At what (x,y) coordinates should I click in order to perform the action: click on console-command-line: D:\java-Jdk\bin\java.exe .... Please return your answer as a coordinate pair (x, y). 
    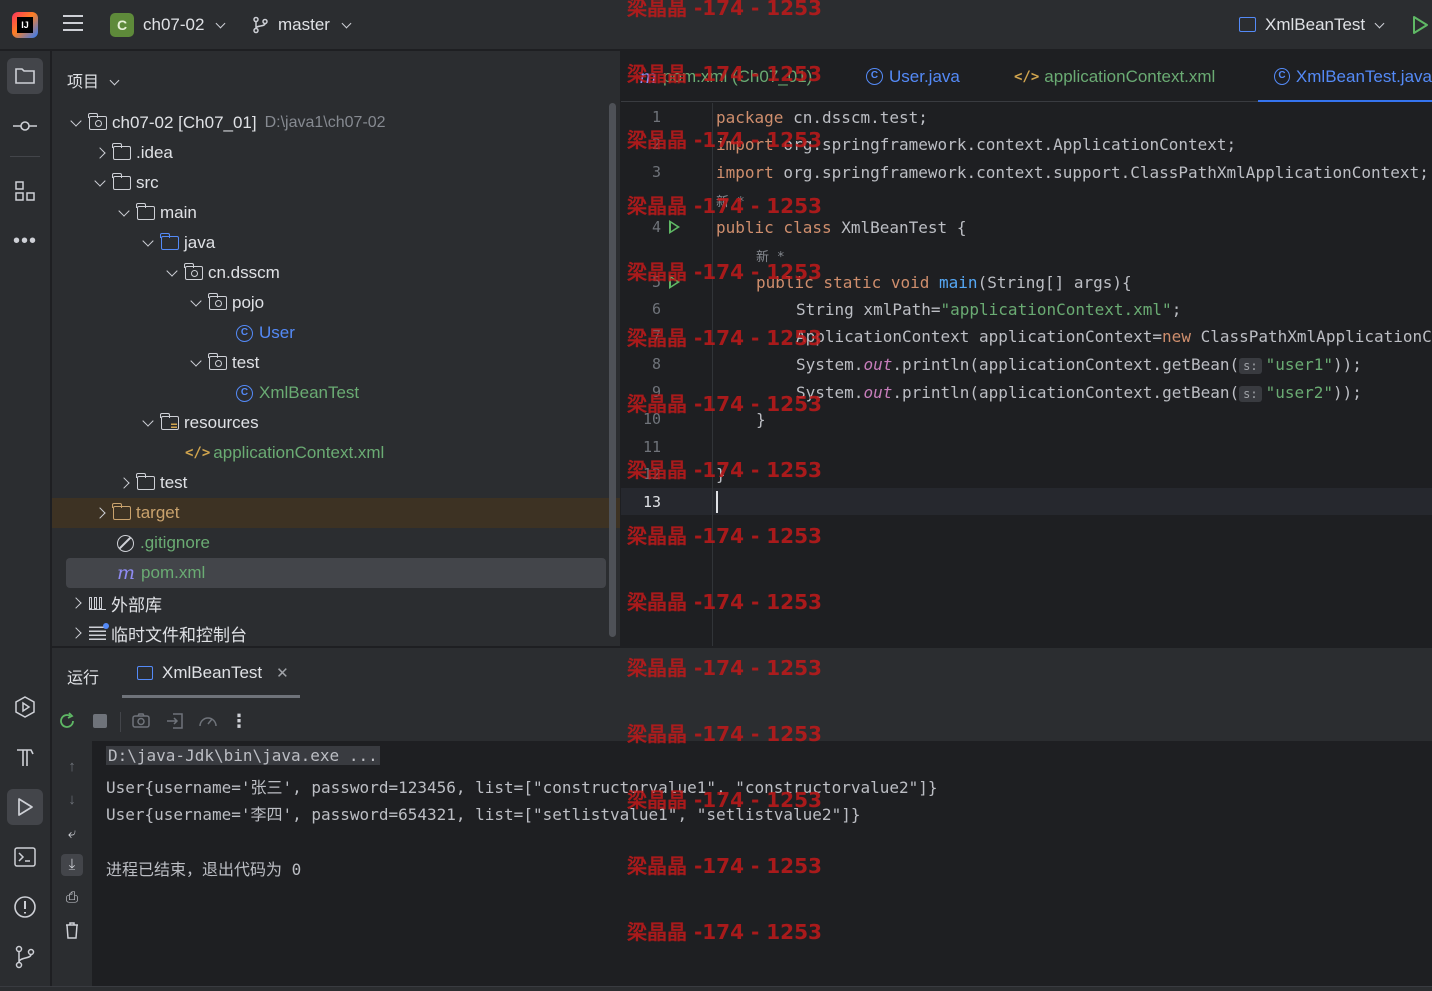
    Looking at the image, I should click on (243, 755).